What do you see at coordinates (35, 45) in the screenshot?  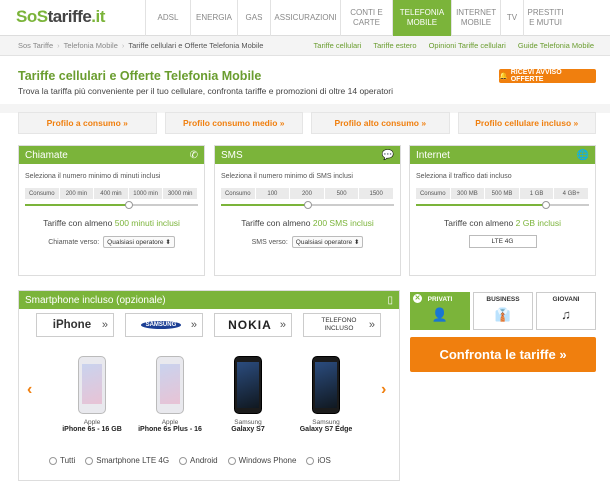 I see `breadcrumb-home: Sos Tariffe` at bounding box center [35, 45].